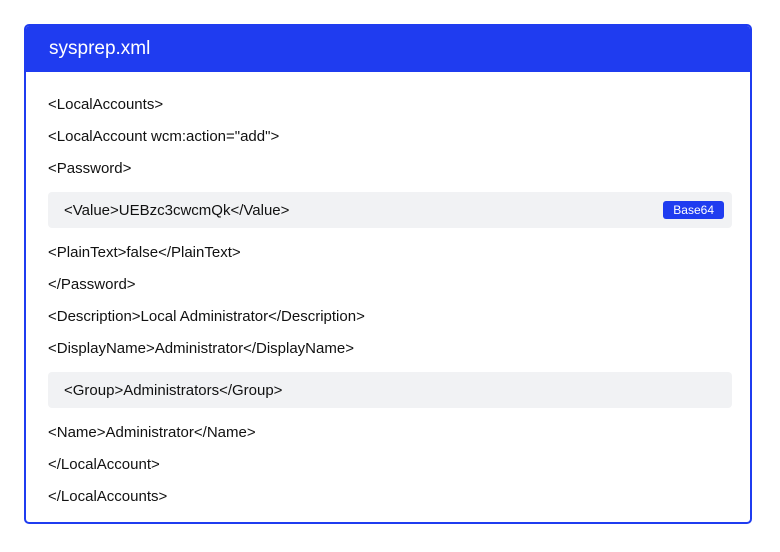 Image resolution: width=780 pixels, height=552 pixels. Describe the element at coordinates (144, 252) in the screenshot. I see `code-line-plaintext: <PlainText>false</PlainText>` at that location.